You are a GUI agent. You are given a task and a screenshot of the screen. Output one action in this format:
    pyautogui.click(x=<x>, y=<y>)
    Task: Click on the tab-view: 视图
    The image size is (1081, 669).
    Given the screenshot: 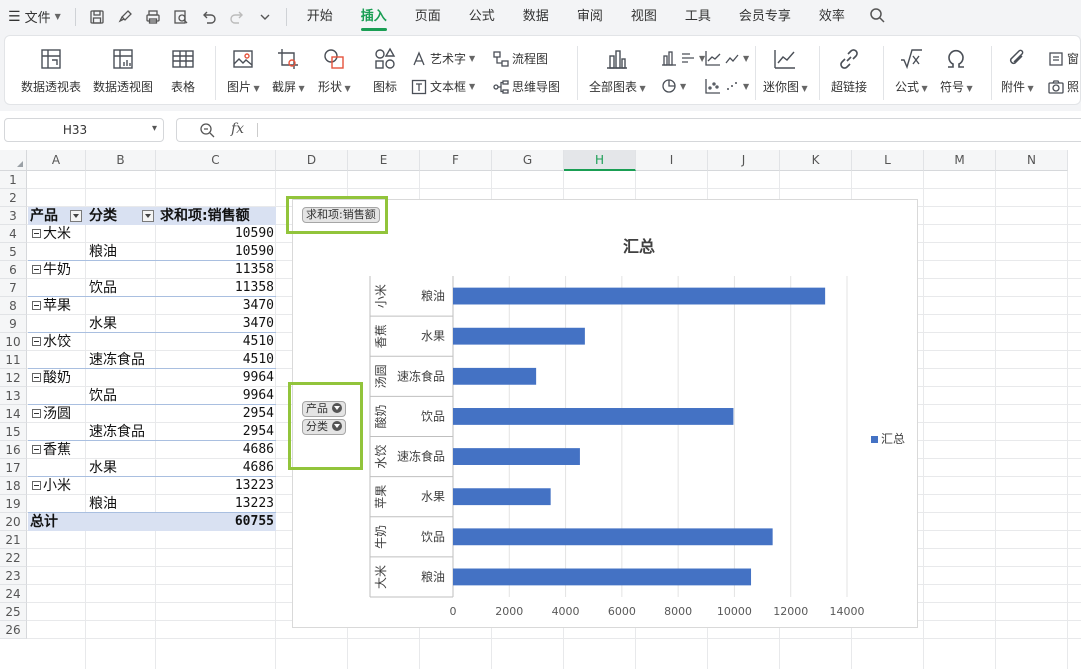 What is the action you would take?
    pyautogui.click(x=644, y=16)
    